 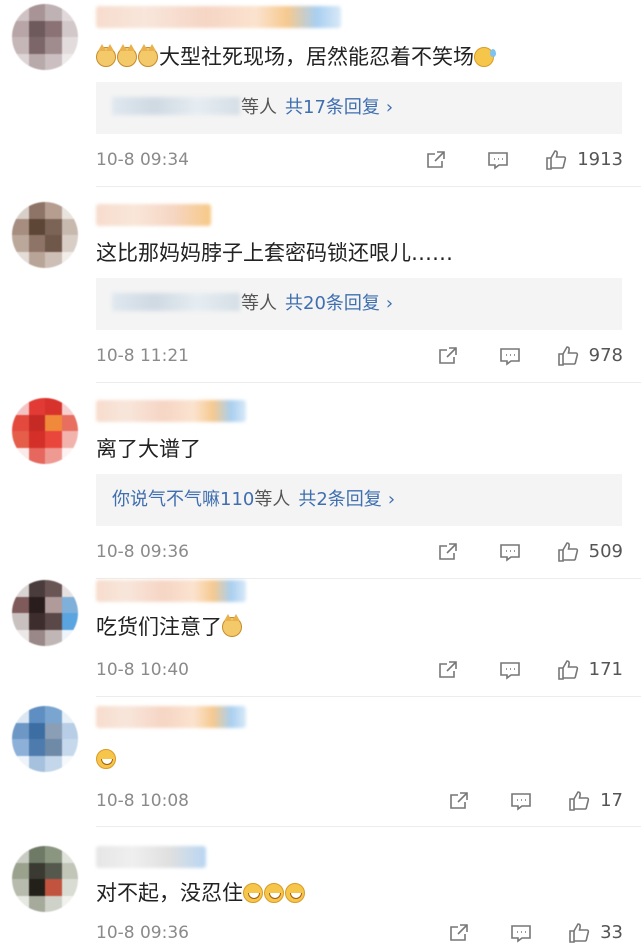 What do you see at coordinates (600, 159) in the screenshot?
I see `like-count: 1913` at bounding box center [600, 159].